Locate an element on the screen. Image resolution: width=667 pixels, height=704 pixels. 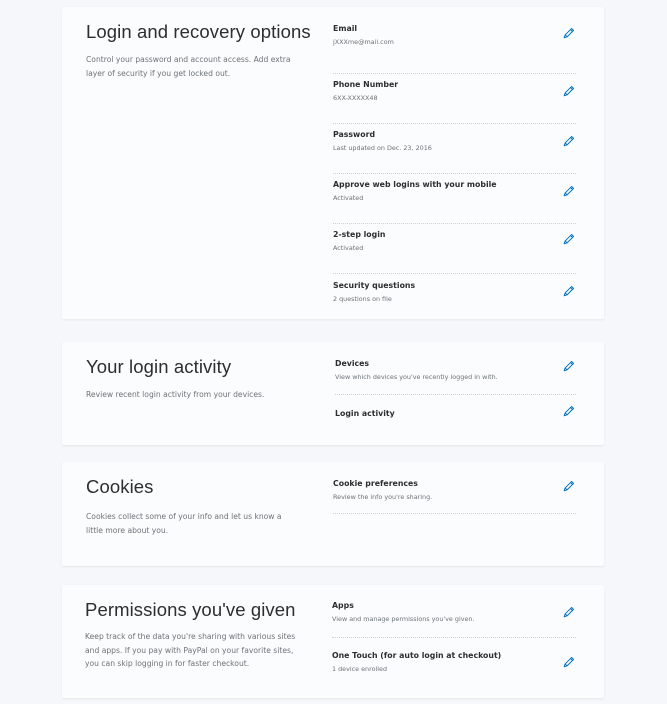
row-value: Last updated on Dec. 23, 2016 is located at coordinates (382, 148).